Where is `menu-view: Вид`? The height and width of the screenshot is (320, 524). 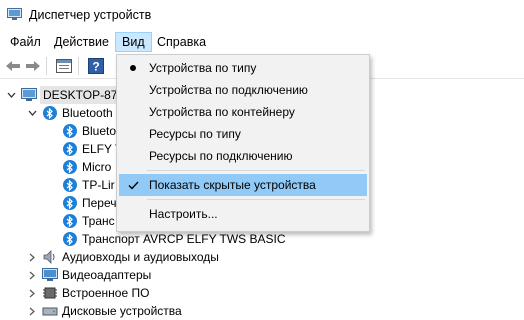 menu-view: Вид is located at coordinates (133, 42).